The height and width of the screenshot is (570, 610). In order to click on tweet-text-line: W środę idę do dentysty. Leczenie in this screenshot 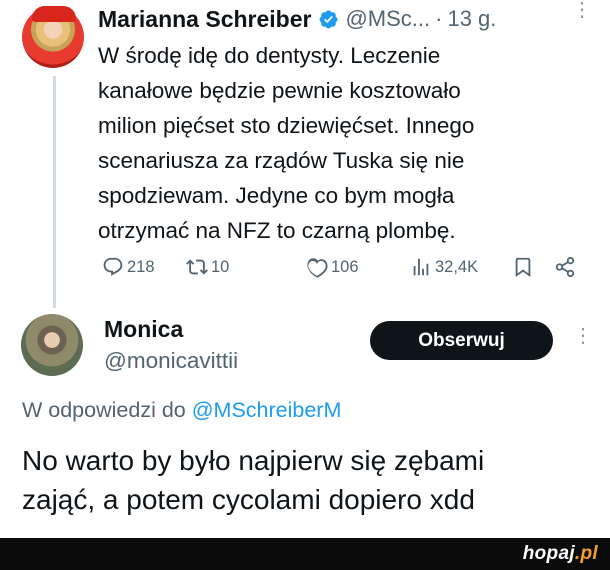, I will do `click(269, 55)`.